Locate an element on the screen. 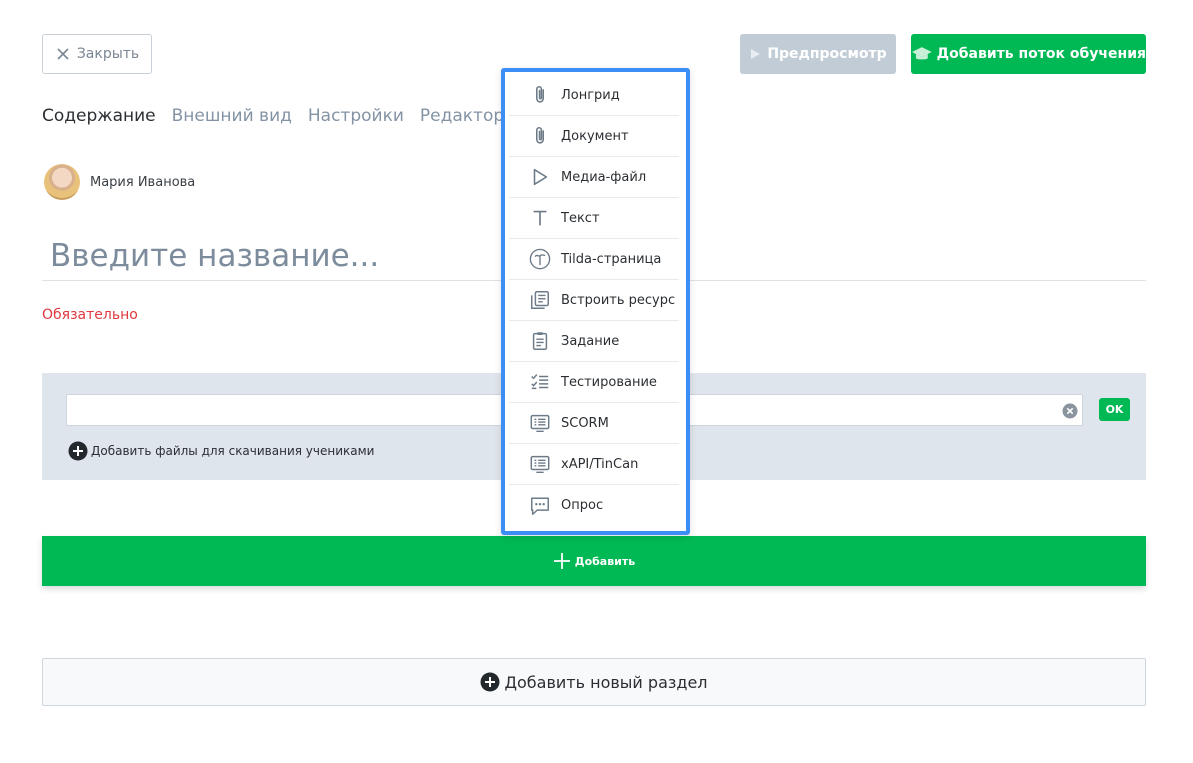  close-button: Закрыть is located at coordinates (97, 54).